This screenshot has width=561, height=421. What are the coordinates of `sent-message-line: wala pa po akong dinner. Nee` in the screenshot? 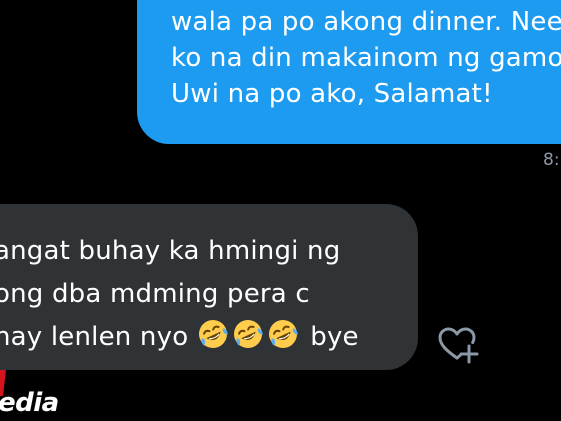 It's located at (366, 22).